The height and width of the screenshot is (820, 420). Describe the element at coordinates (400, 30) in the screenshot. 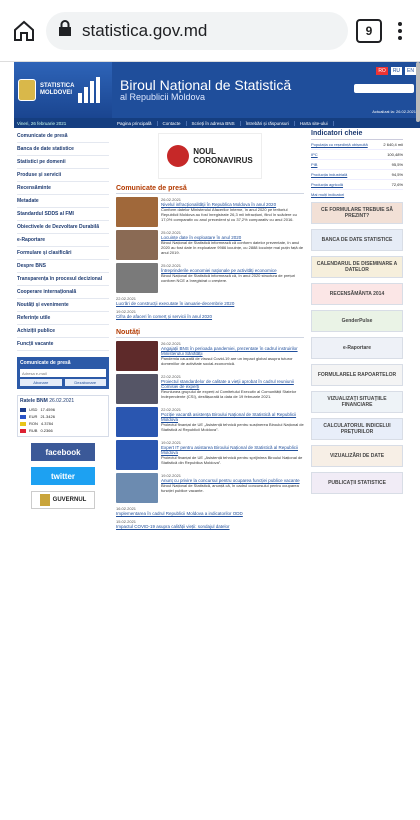

I see `overflow-menu-icon` at that location.